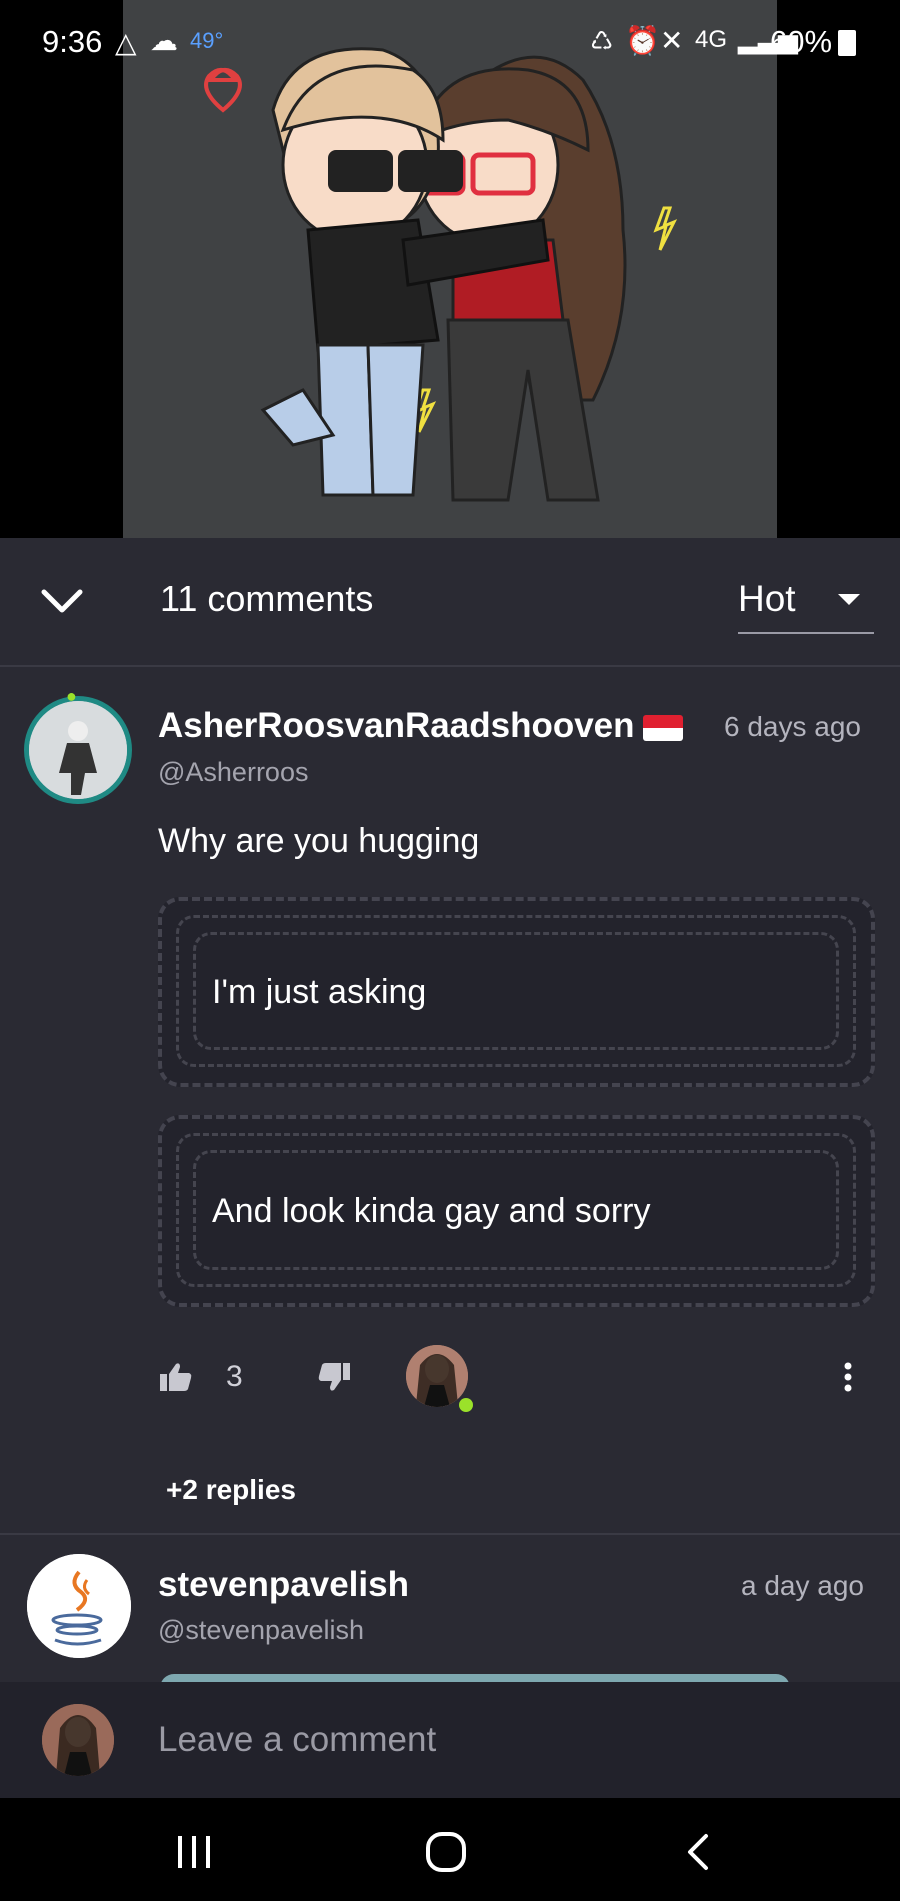 This screenshot has height=1901, width=900. I want to click on bubble-frame: And look kinda gay and sorry, so click(516, 1210).